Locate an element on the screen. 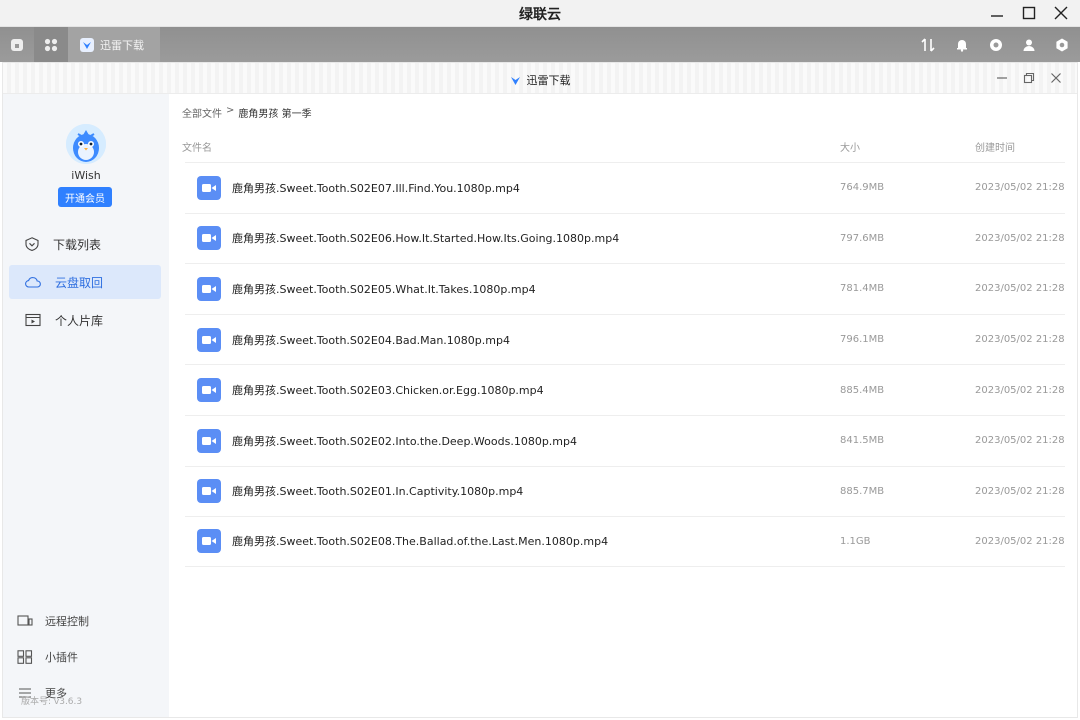 Image resolution: width=1080 pixels, height=720 pixels. network-button is located at coordinates (996, 44).